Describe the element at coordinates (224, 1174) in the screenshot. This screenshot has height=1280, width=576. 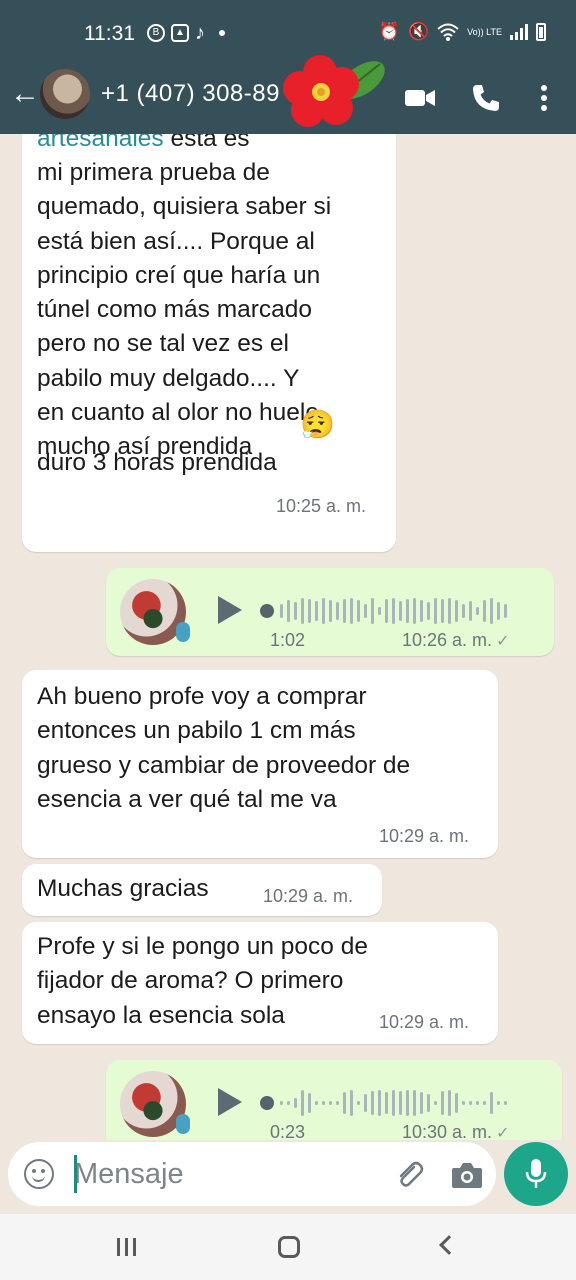
I see `message-input` at that location.